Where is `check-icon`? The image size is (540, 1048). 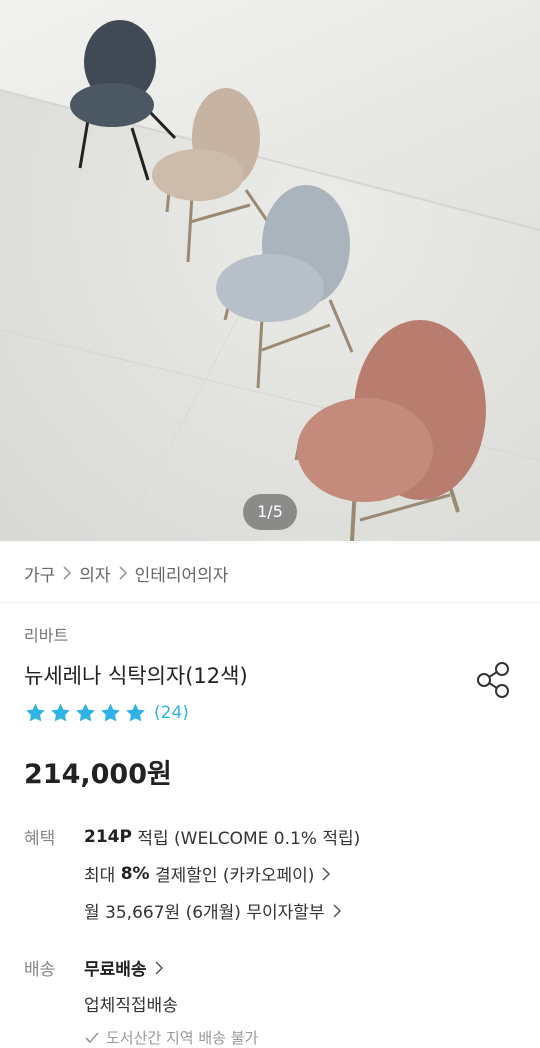 check-icon is located at coordinates (92, 1037).